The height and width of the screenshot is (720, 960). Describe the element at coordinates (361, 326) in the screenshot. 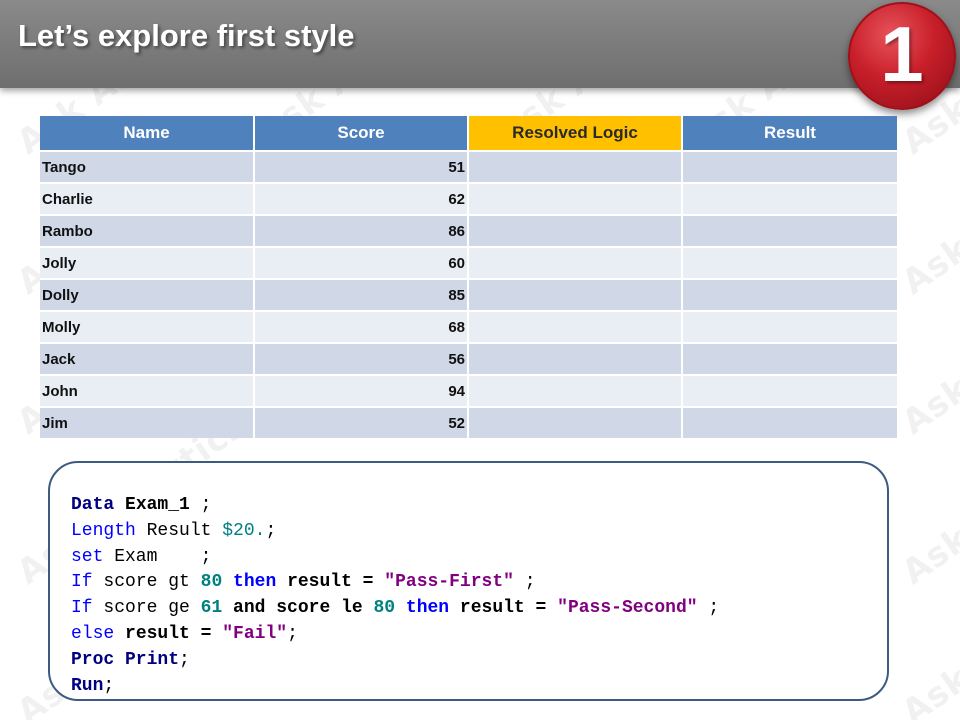

I see `cell-score: 68` at that location.